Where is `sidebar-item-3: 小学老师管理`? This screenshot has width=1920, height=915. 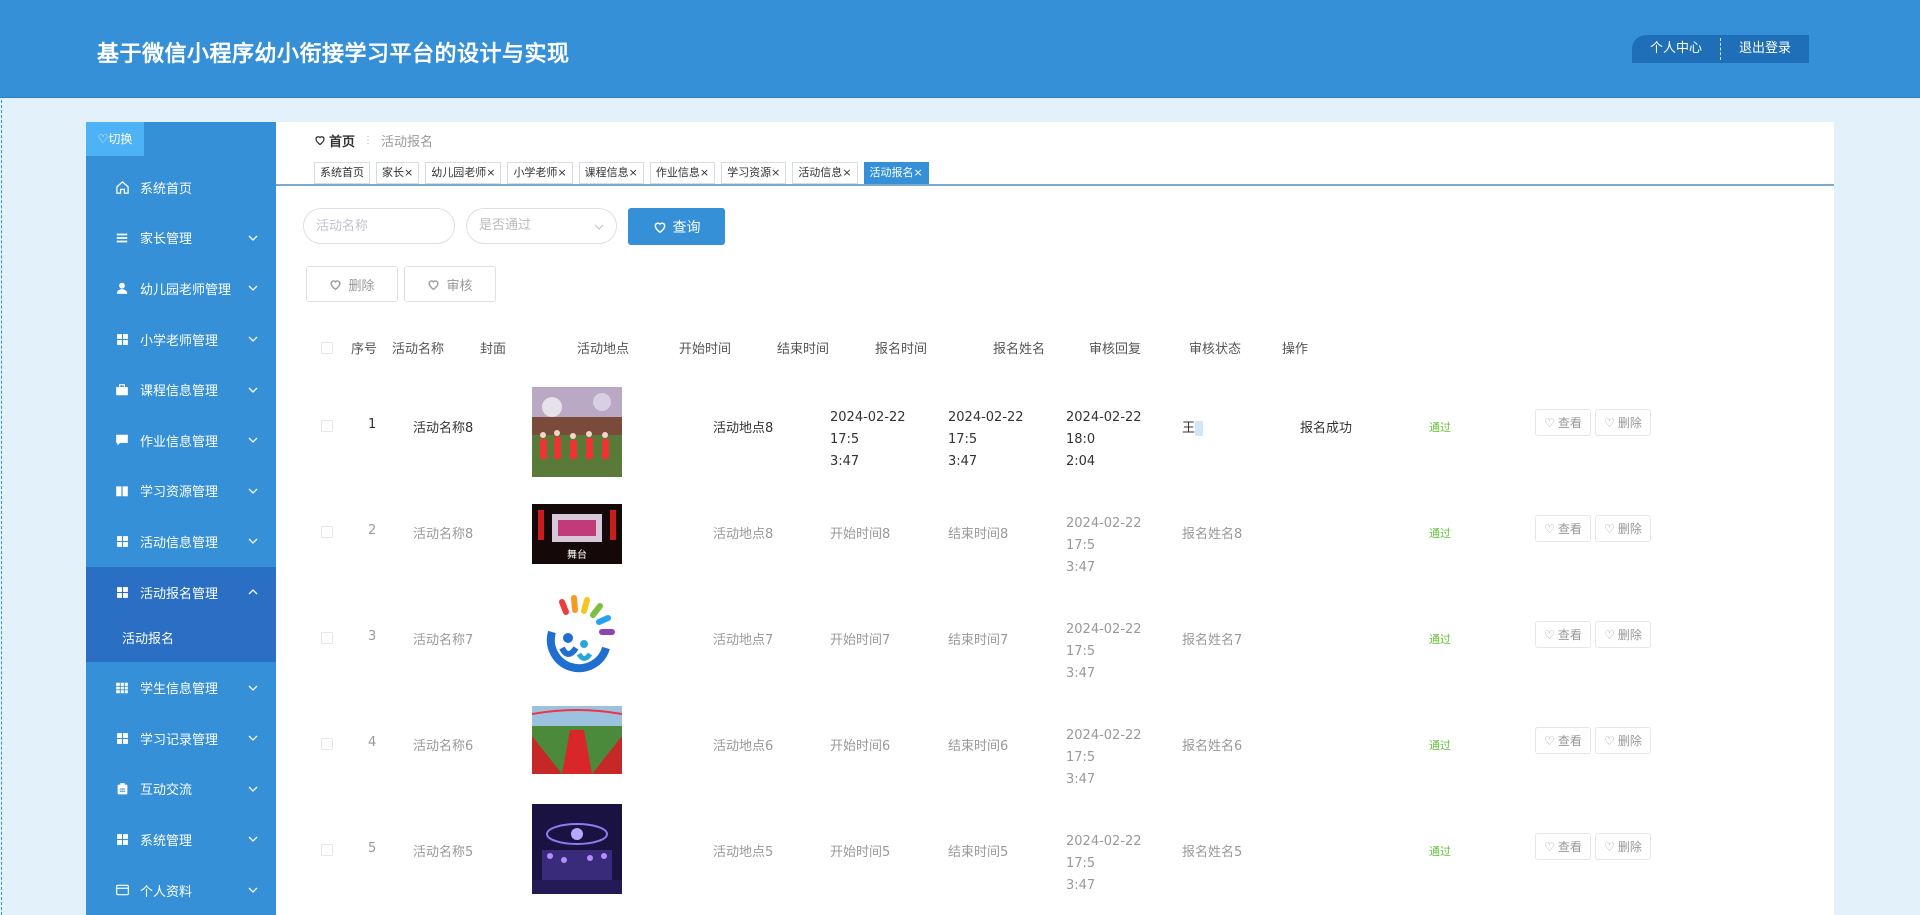
sidebar-item-3: 小学老师管理 is located at coordinates (181, 339).